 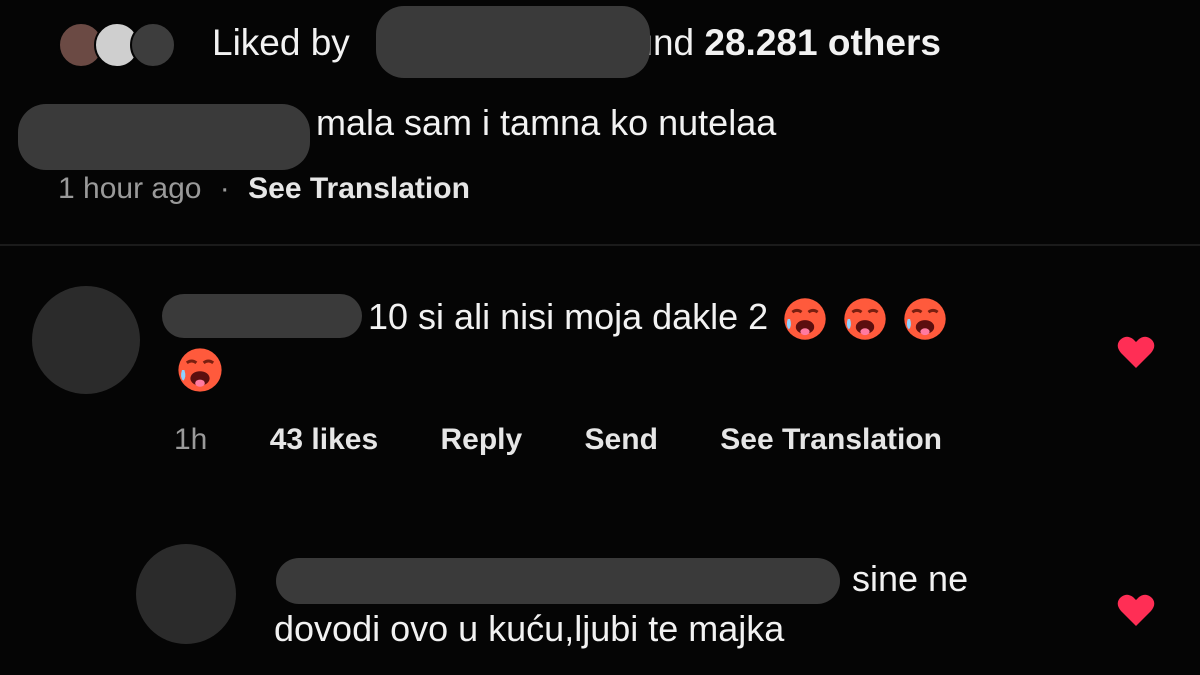 I want to click on divider, so click(x=600, y=245).